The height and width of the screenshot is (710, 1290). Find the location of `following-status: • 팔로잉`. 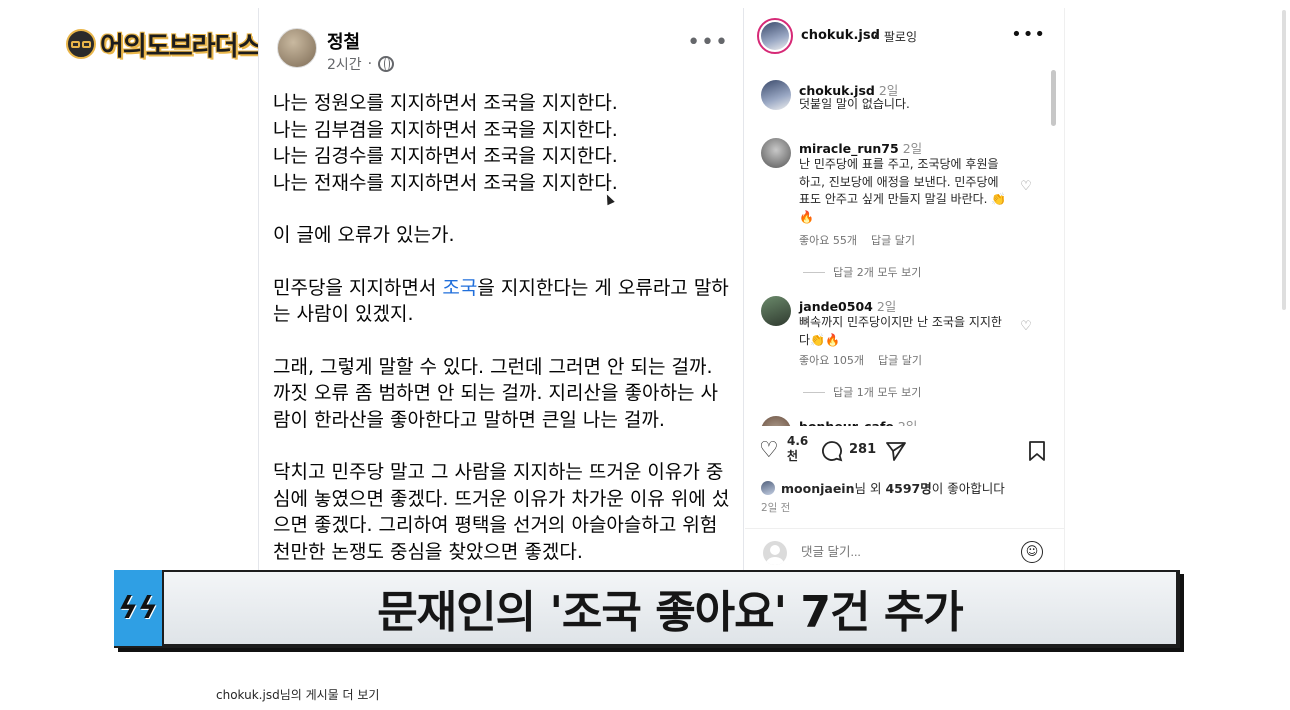

following-status: • 팔로잉 is located at coordinates (895, 36).